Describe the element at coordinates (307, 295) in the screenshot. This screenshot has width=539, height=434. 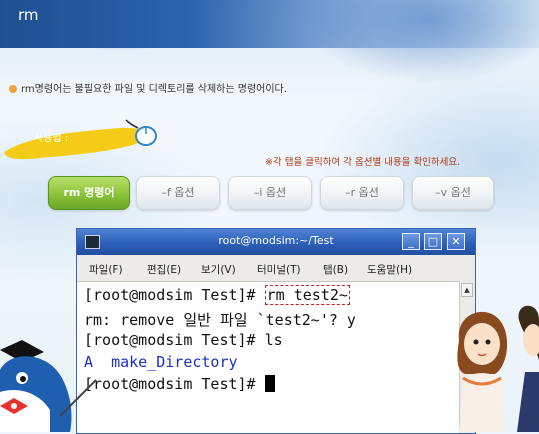
I see `highlighted-command: rm test2~` at that location.